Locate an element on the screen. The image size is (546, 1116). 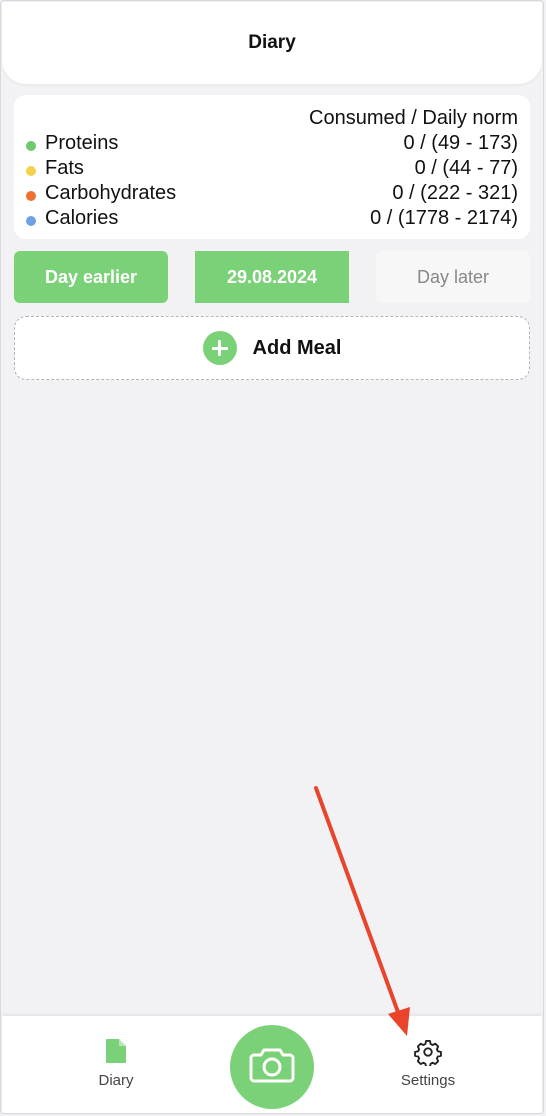
add-meal-label: Add Meal is located at coordinates (297, 347).